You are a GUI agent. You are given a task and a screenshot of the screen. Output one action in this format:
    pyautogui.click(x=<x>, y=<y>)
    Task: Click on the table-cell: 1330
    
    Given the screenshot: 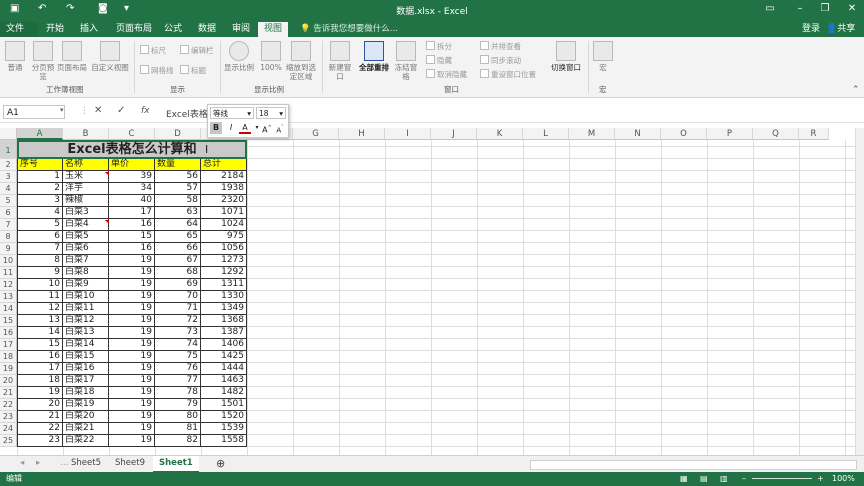 What is the action you would take?
    pyautogui.click(x=224, y=297)
    